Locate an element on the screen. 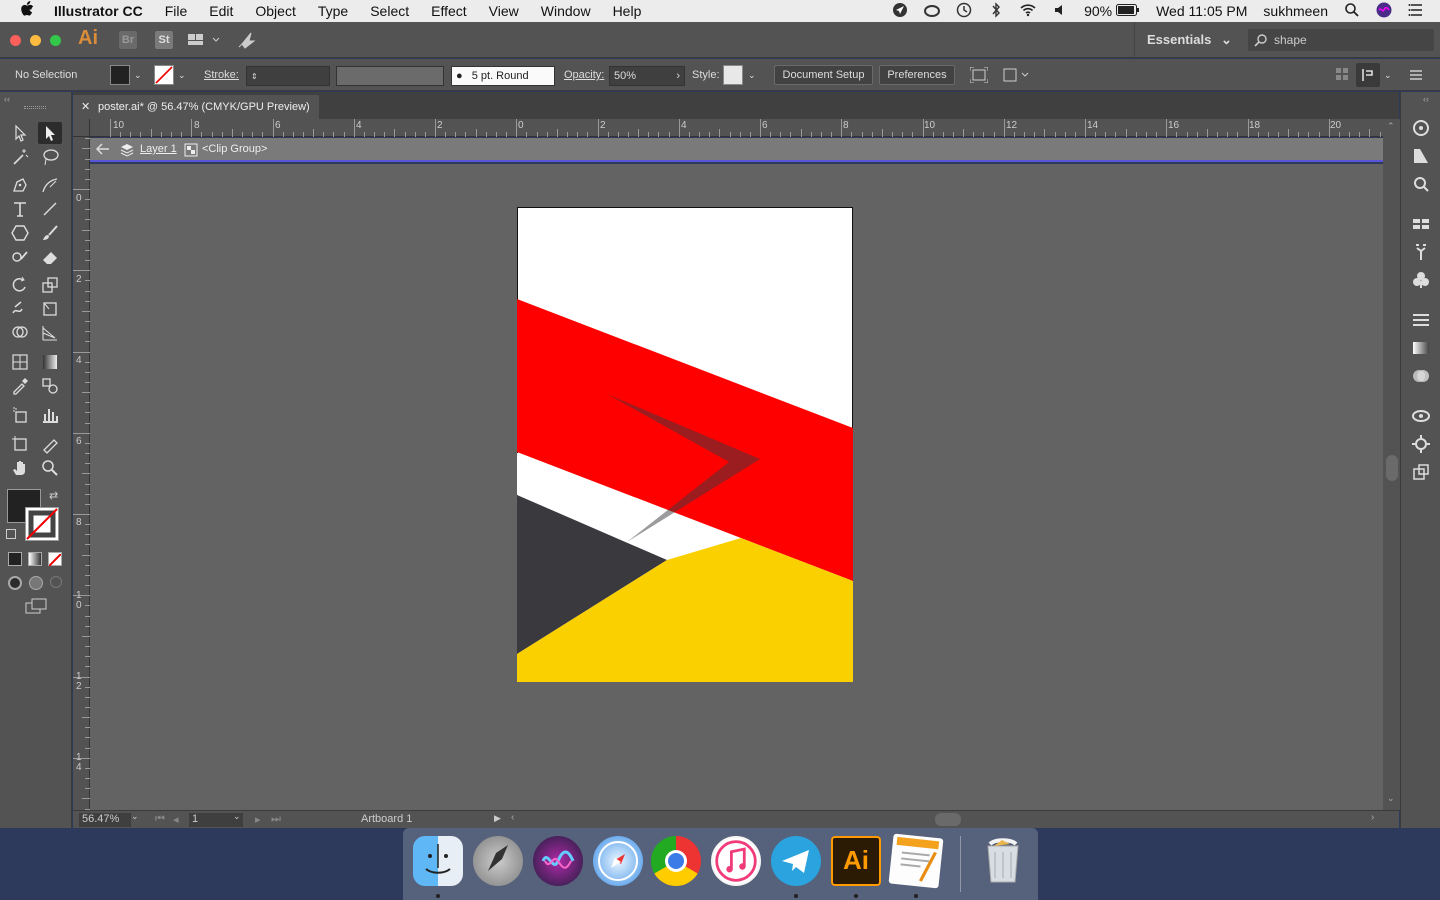  menu-object: Object is located at coordinates (275, 11).